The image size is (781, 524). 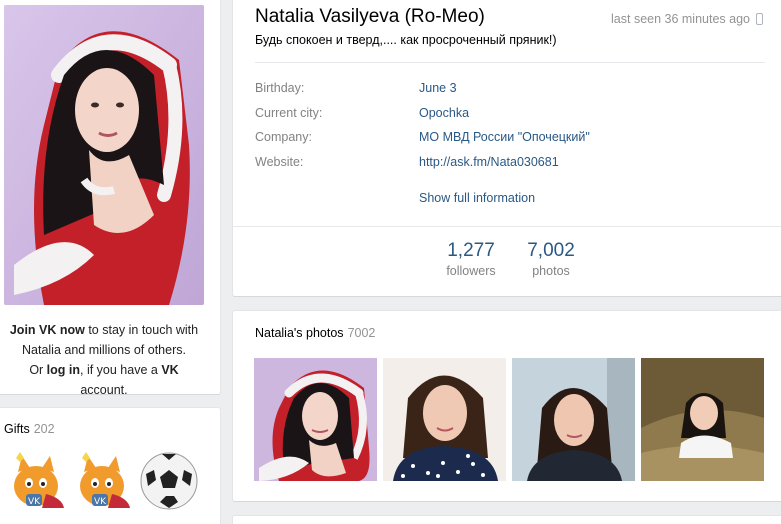 What do you see at coordinates (759, 19) in the screenshot?
I see `mobile-icon` at bounding box center [759, 19].